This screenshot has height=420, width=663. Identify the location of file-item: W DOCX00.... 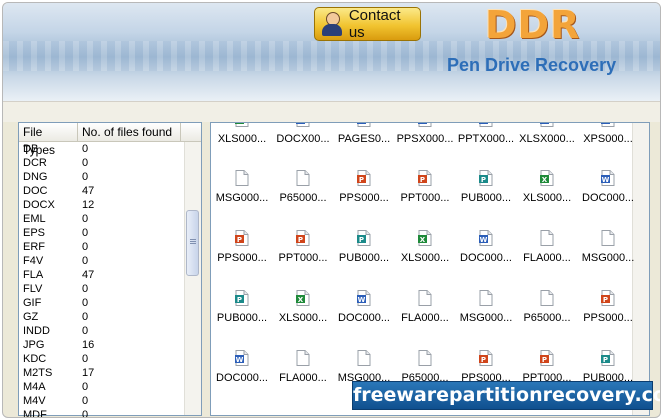
(303, 134).